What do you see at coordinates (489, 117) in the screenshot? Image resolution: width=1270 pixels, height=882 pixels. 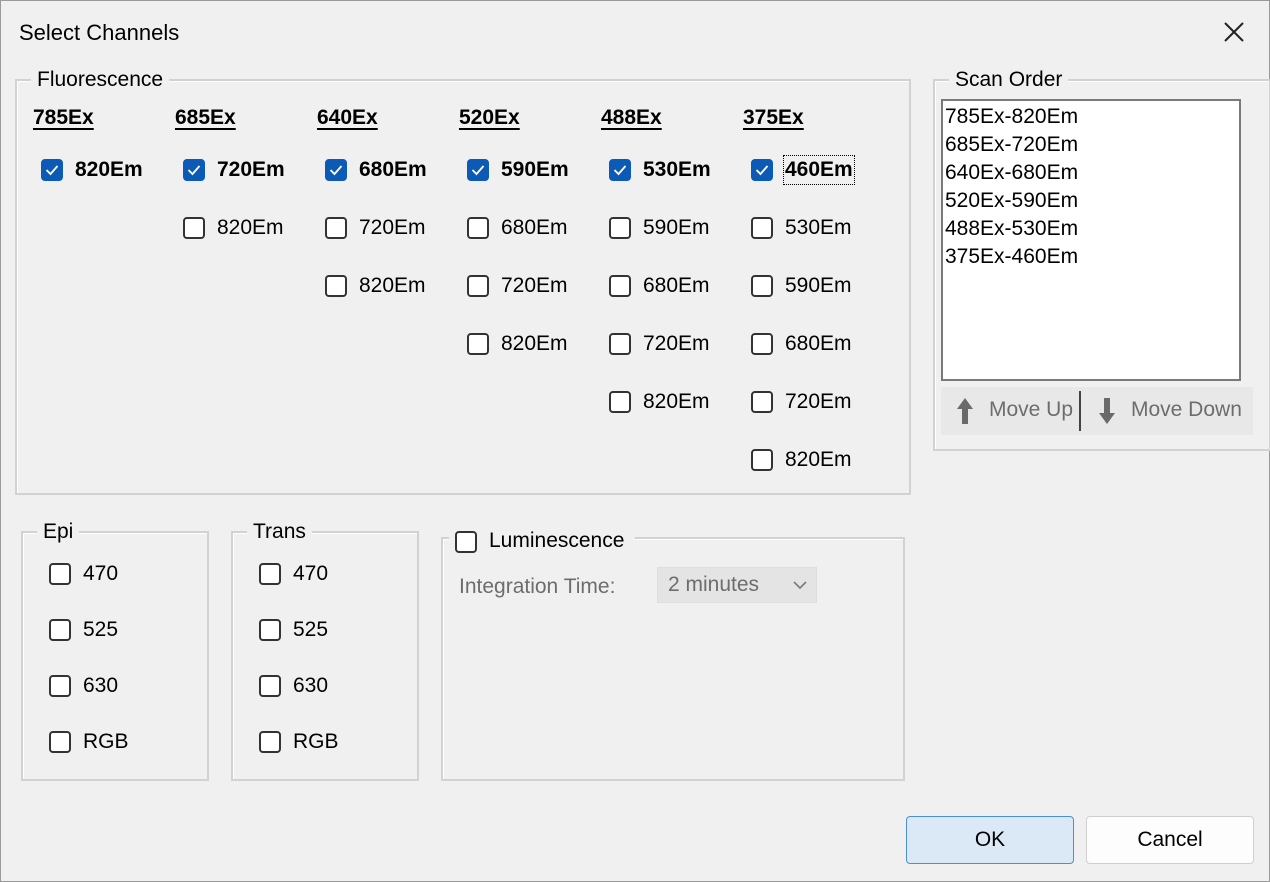 I see `excitation-header: 520Ex` at bounding box center [489, 117].